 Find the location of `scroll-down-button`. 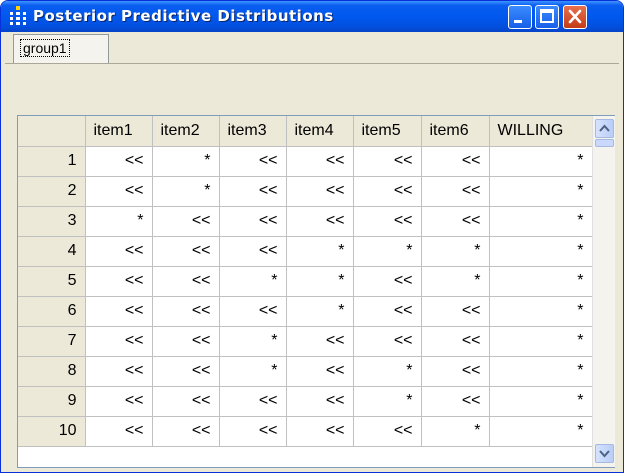

scroll-down-button is located at coordinates (604, 453).